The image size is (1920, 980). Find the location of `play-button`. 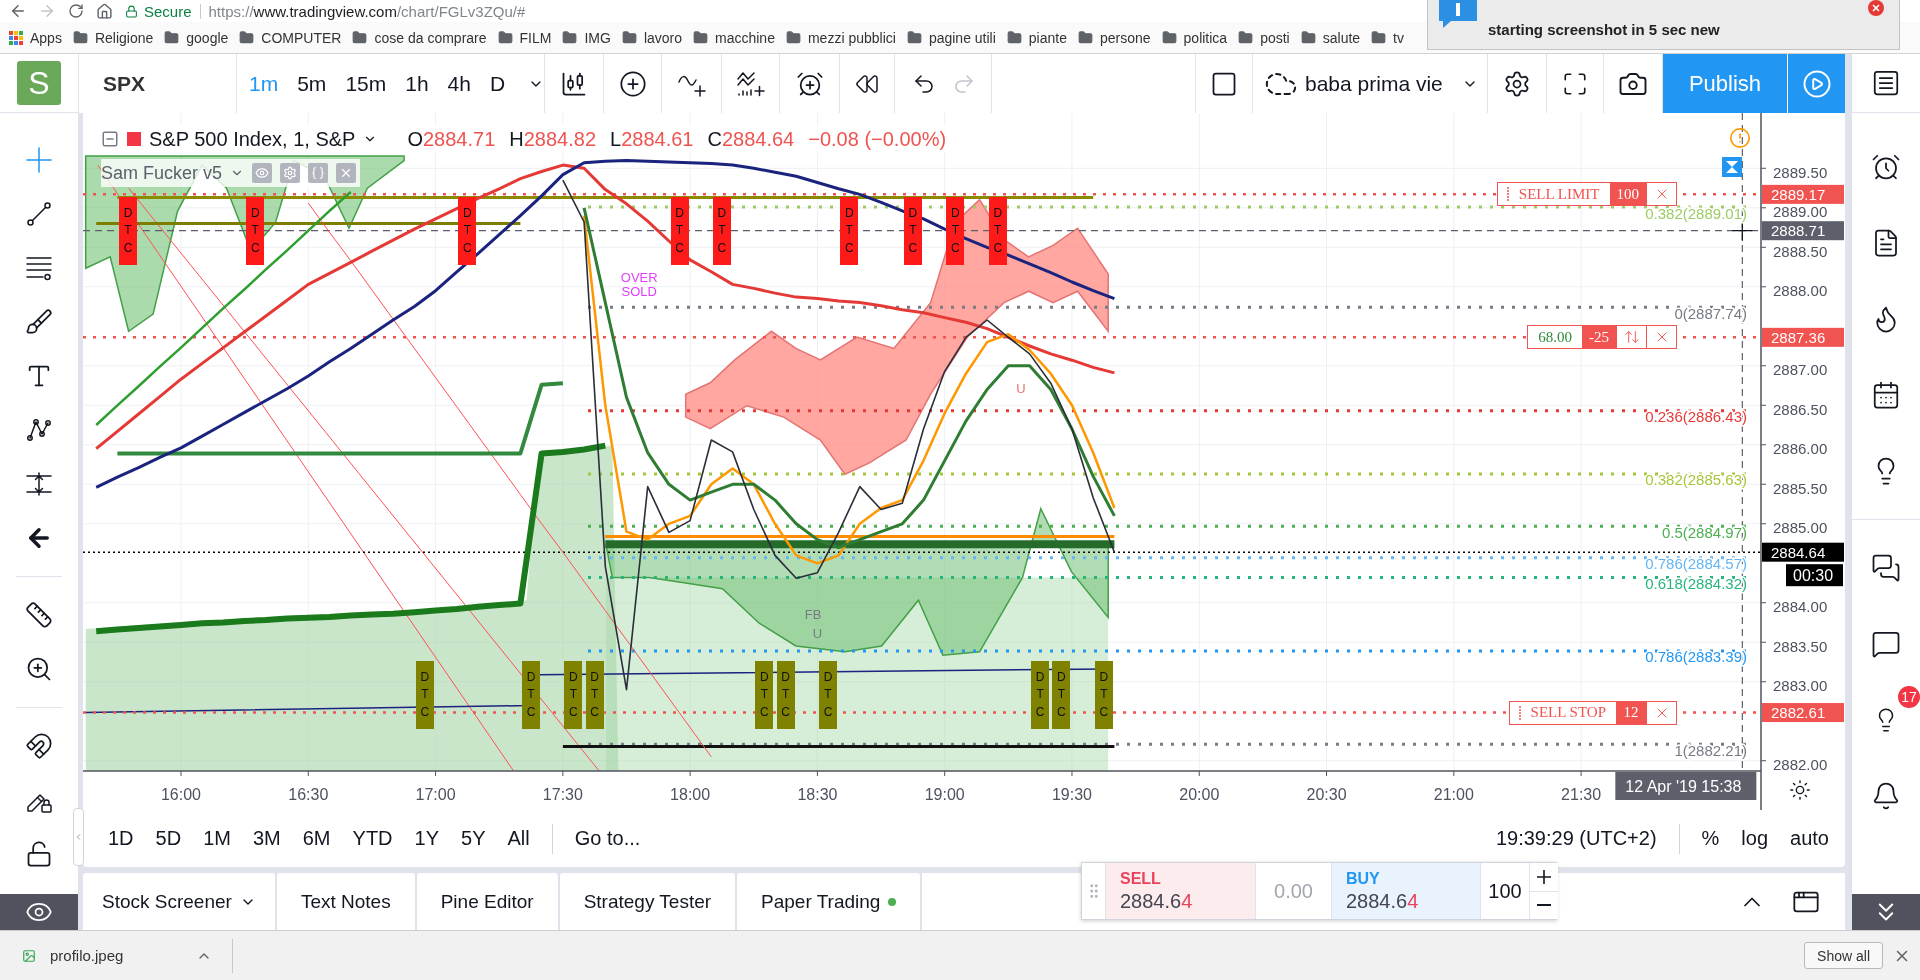

play-button is located at coordinates (1816, 83).